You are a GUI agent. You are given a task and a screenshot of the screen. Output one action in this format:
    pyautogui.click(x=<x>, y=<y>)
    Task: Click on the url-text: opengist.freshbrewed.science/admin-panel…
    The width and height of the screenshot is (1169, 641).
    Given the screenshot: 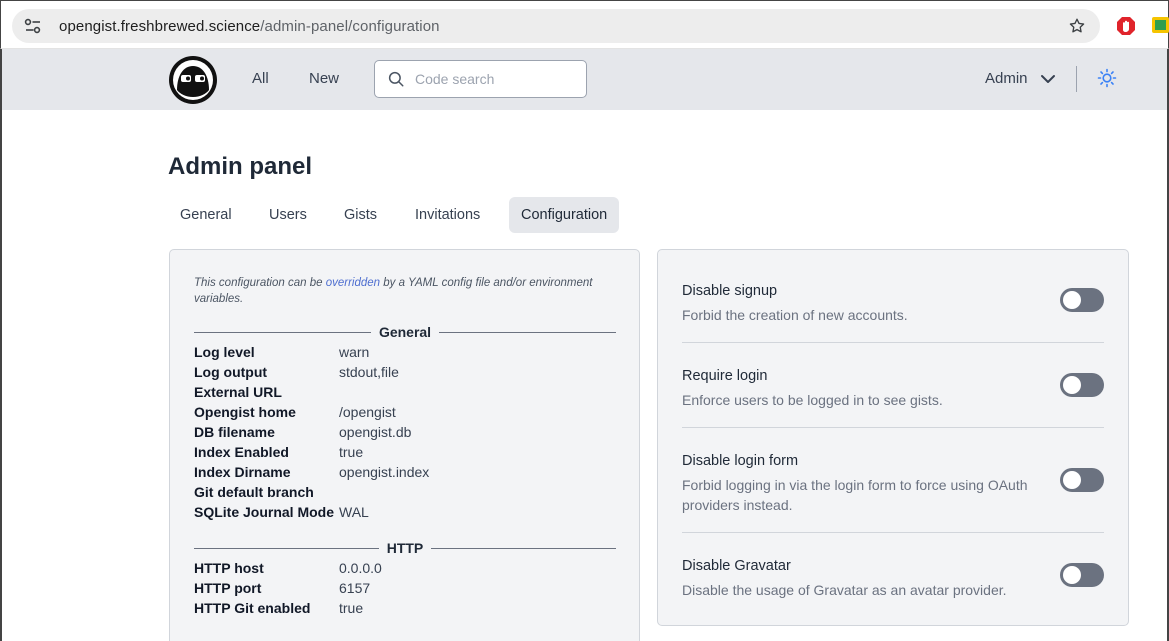 What is the action you would take?
    pyautogui.click(x=249, y=26)
    